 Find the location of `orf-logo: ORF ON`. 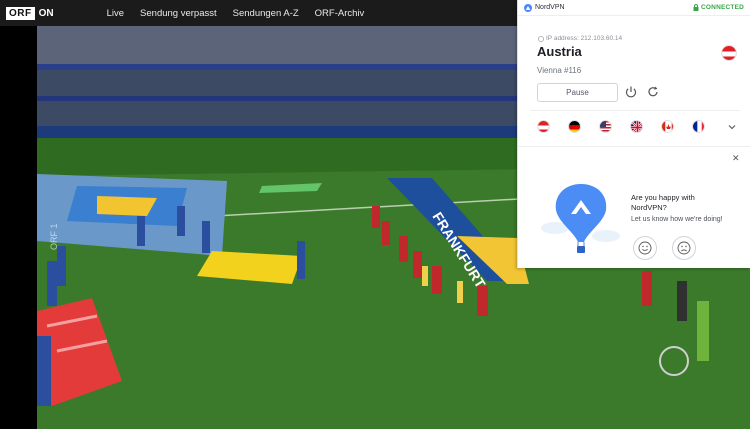

orf-logo: ORF ON is located at coordinates (30, 13).